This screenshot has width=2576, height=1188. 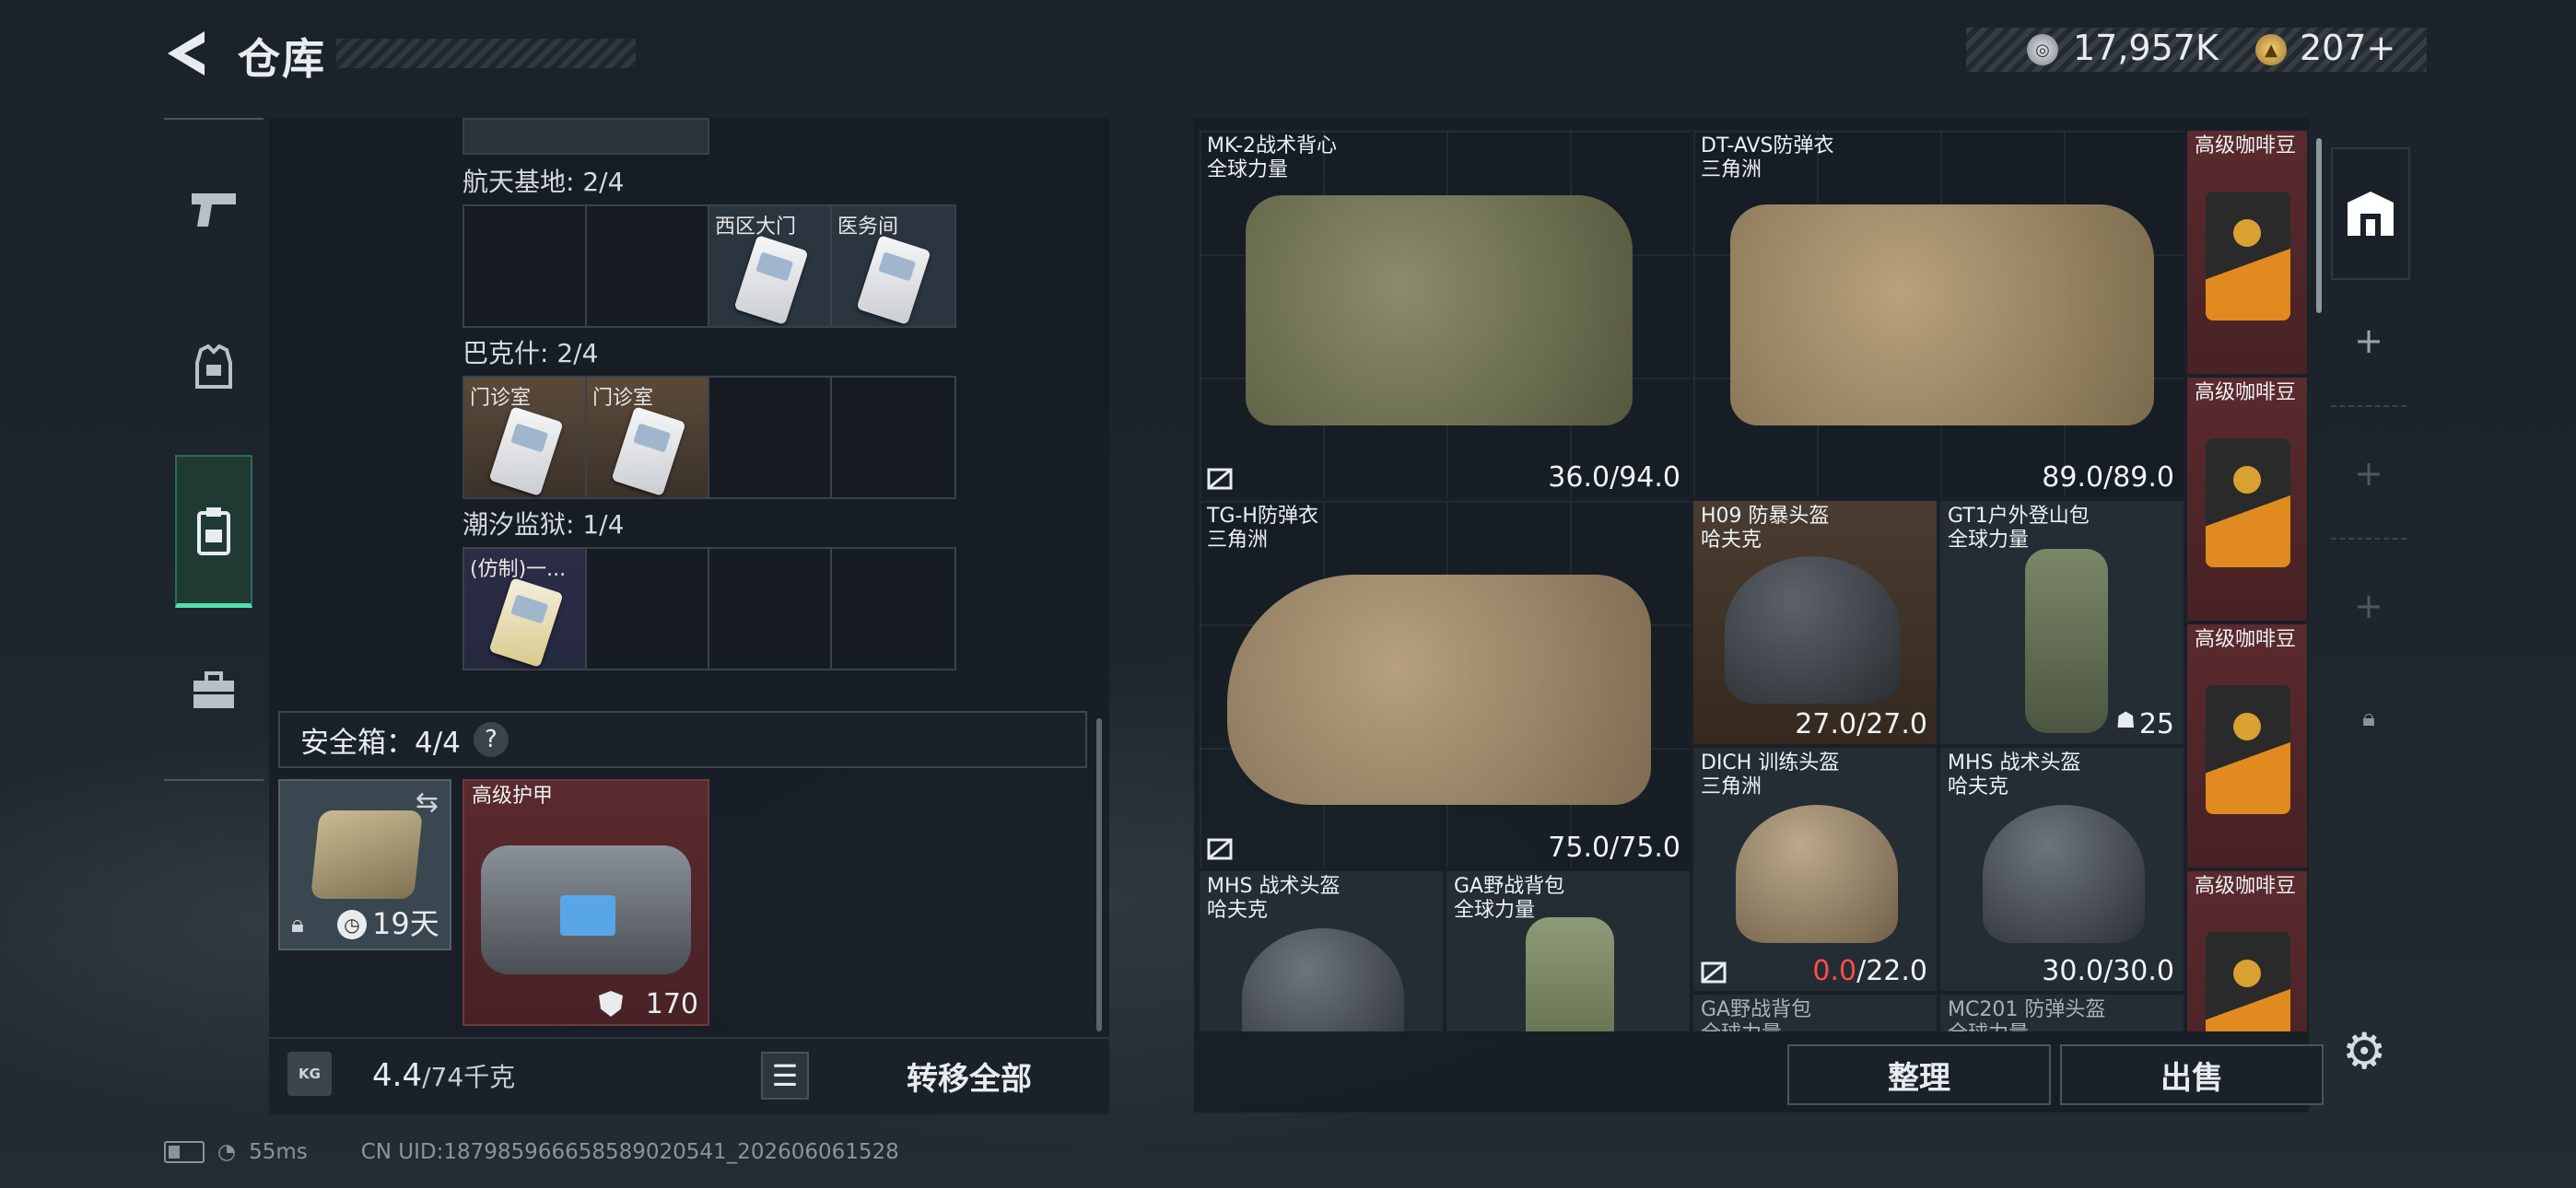 What do you see at coordinates (969, 1075) in the screenshot?
I see `transfer-all-button: 转移全部` at bounding box center [969, 1075].